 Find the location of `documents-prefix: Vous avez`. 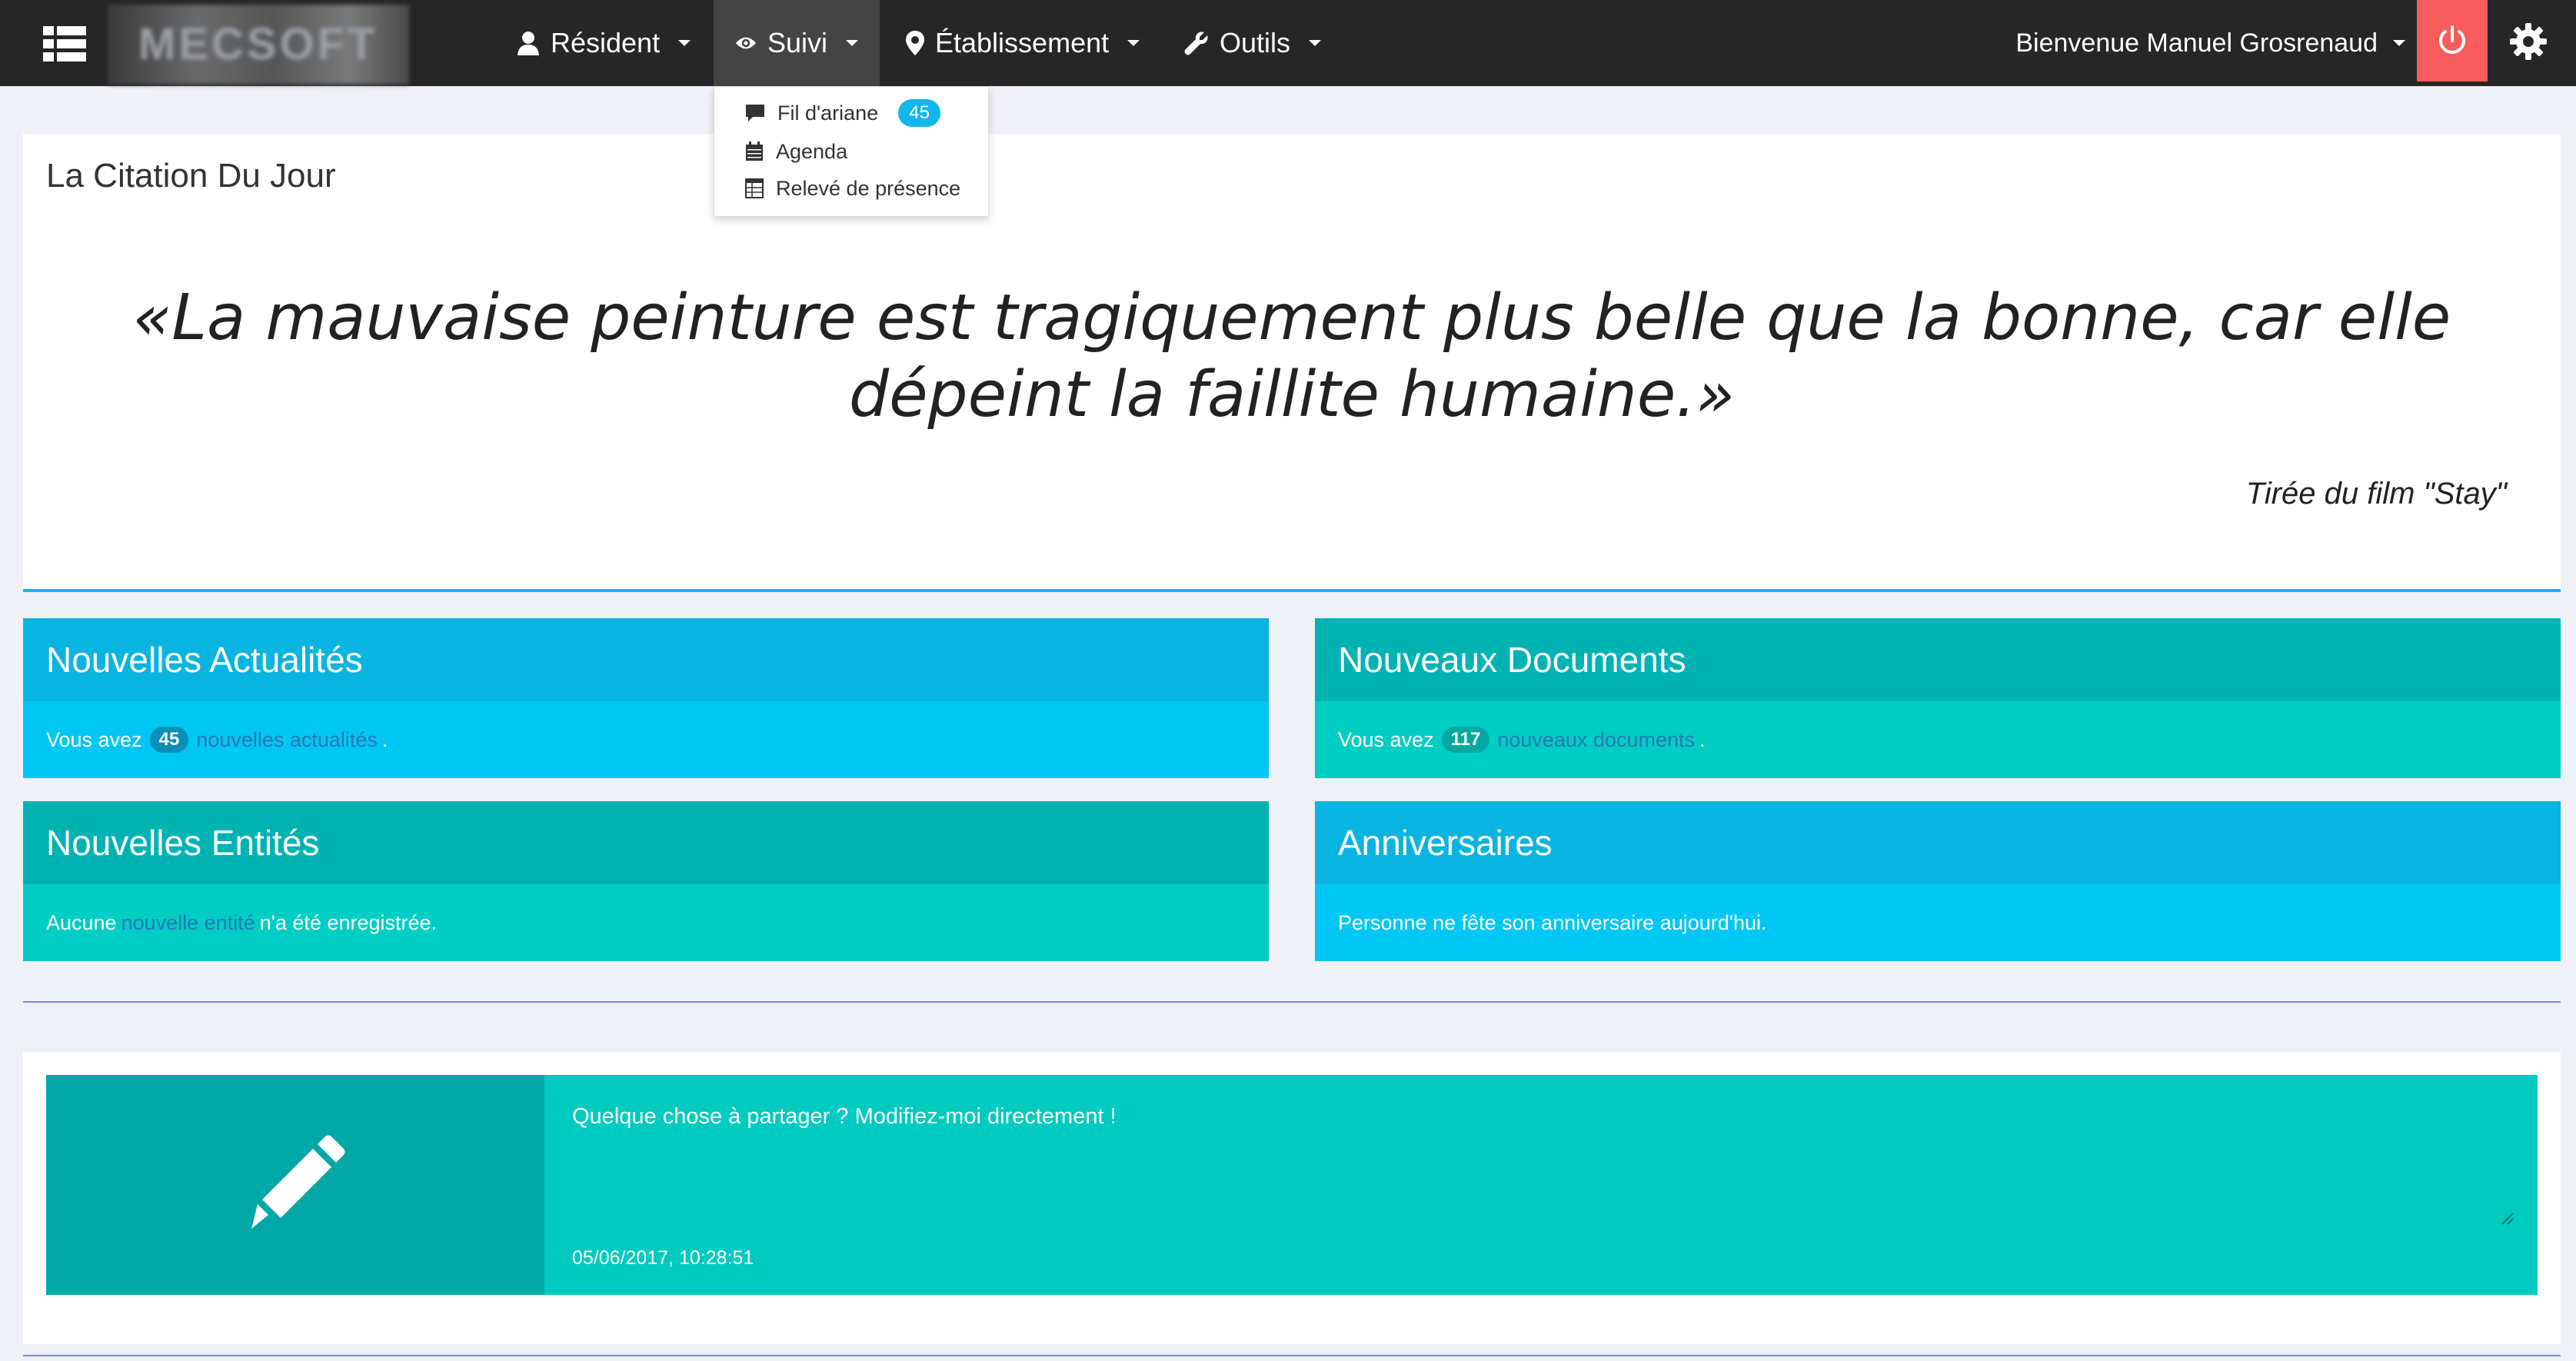

documents-prefix: Vous avez is located at coordinates (1386, 739).